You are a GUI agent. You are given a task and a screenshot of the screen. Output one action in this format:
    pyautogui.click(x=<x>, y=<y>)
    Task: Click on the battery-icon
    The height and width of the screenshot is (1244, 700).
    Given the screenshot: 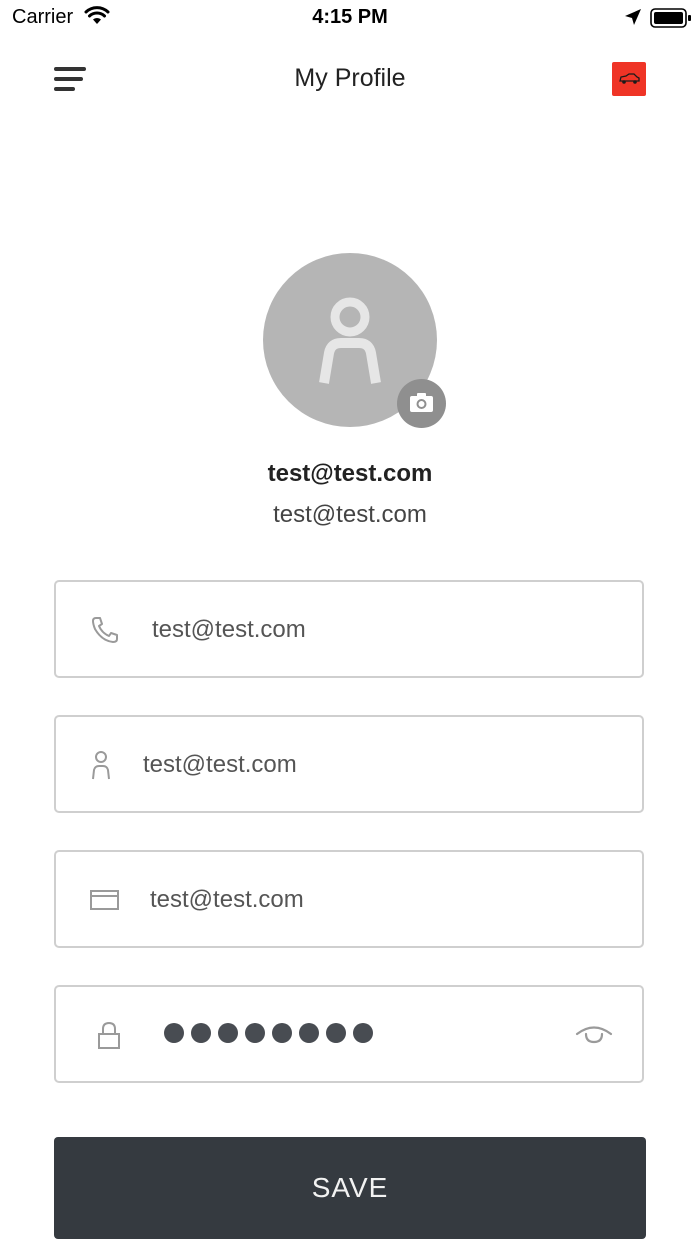 What is the action you would take?
    pyautogui.click(x=670, y=18)
    